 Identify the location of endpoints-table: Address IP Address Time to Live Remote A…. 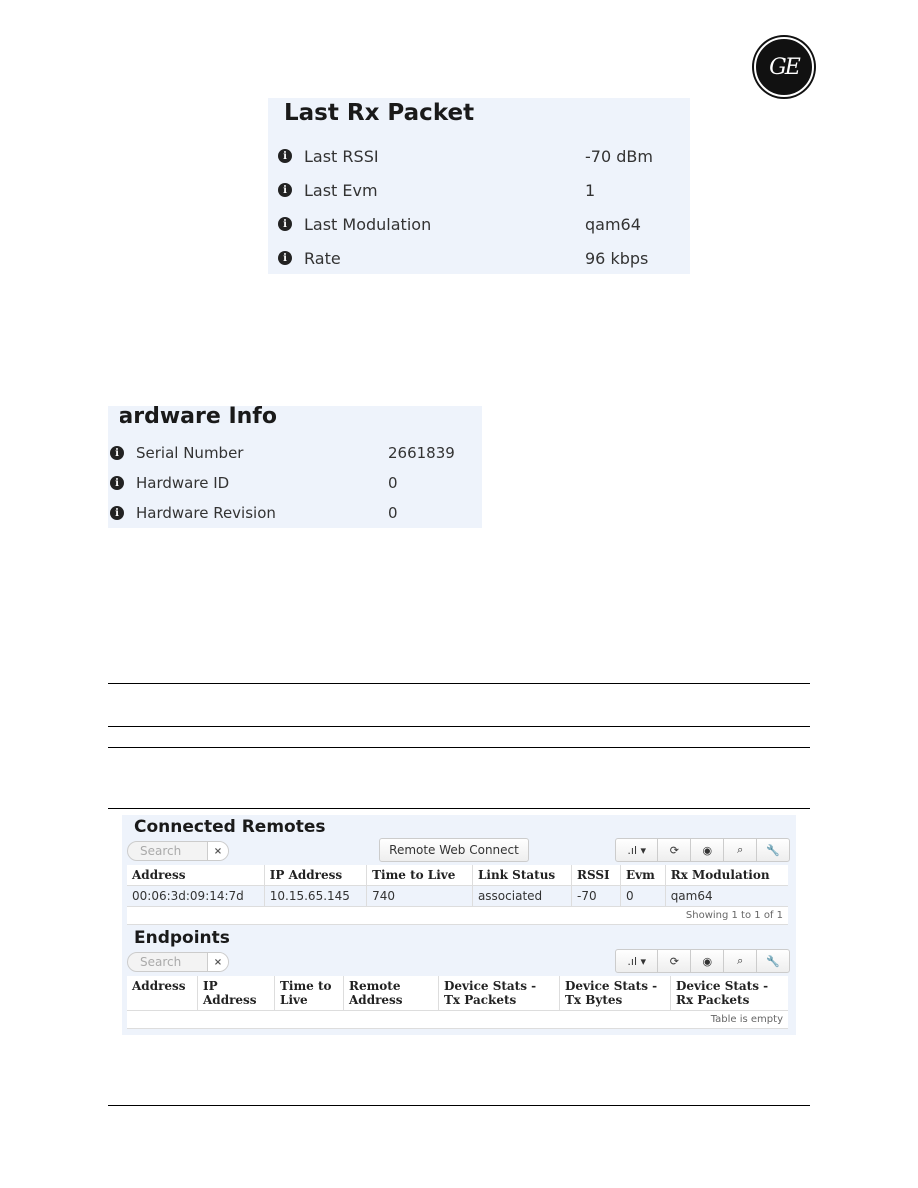
(457, 1002).